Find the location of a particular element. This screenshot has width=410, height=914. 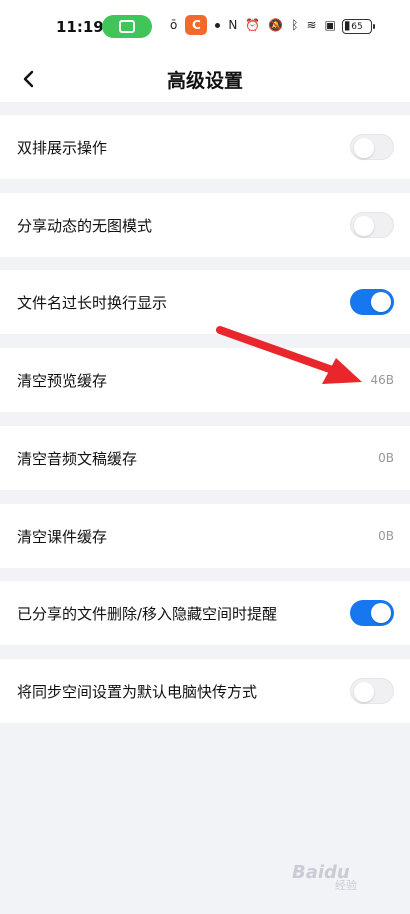

status-icons: ō C Ν ⏰ 🔕 ᛒ ≋ ▣ ▮ is located at coordinates (260, 25).